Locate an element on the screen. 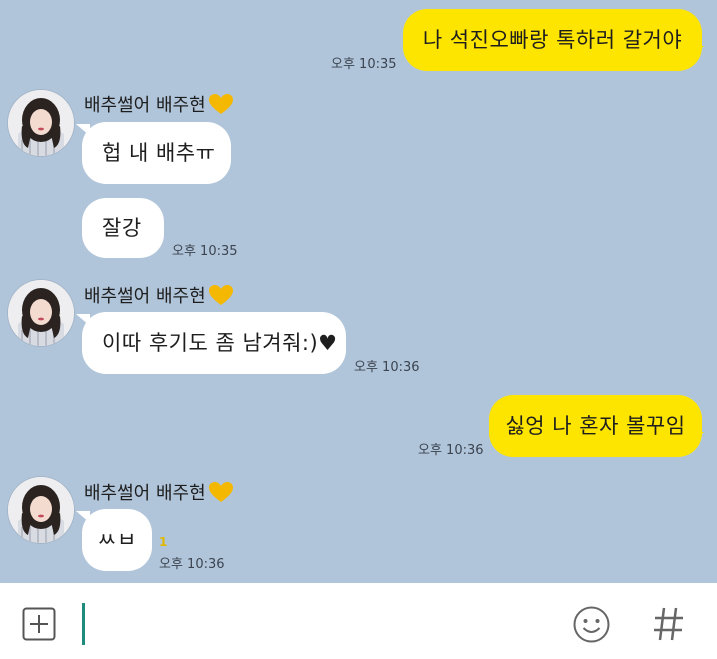 Image resolution: width=717 pixels, height=659 pixels. message-text: 이따 후기도 좀 남겨줘:)♥ is located at coordinates (220, 343).